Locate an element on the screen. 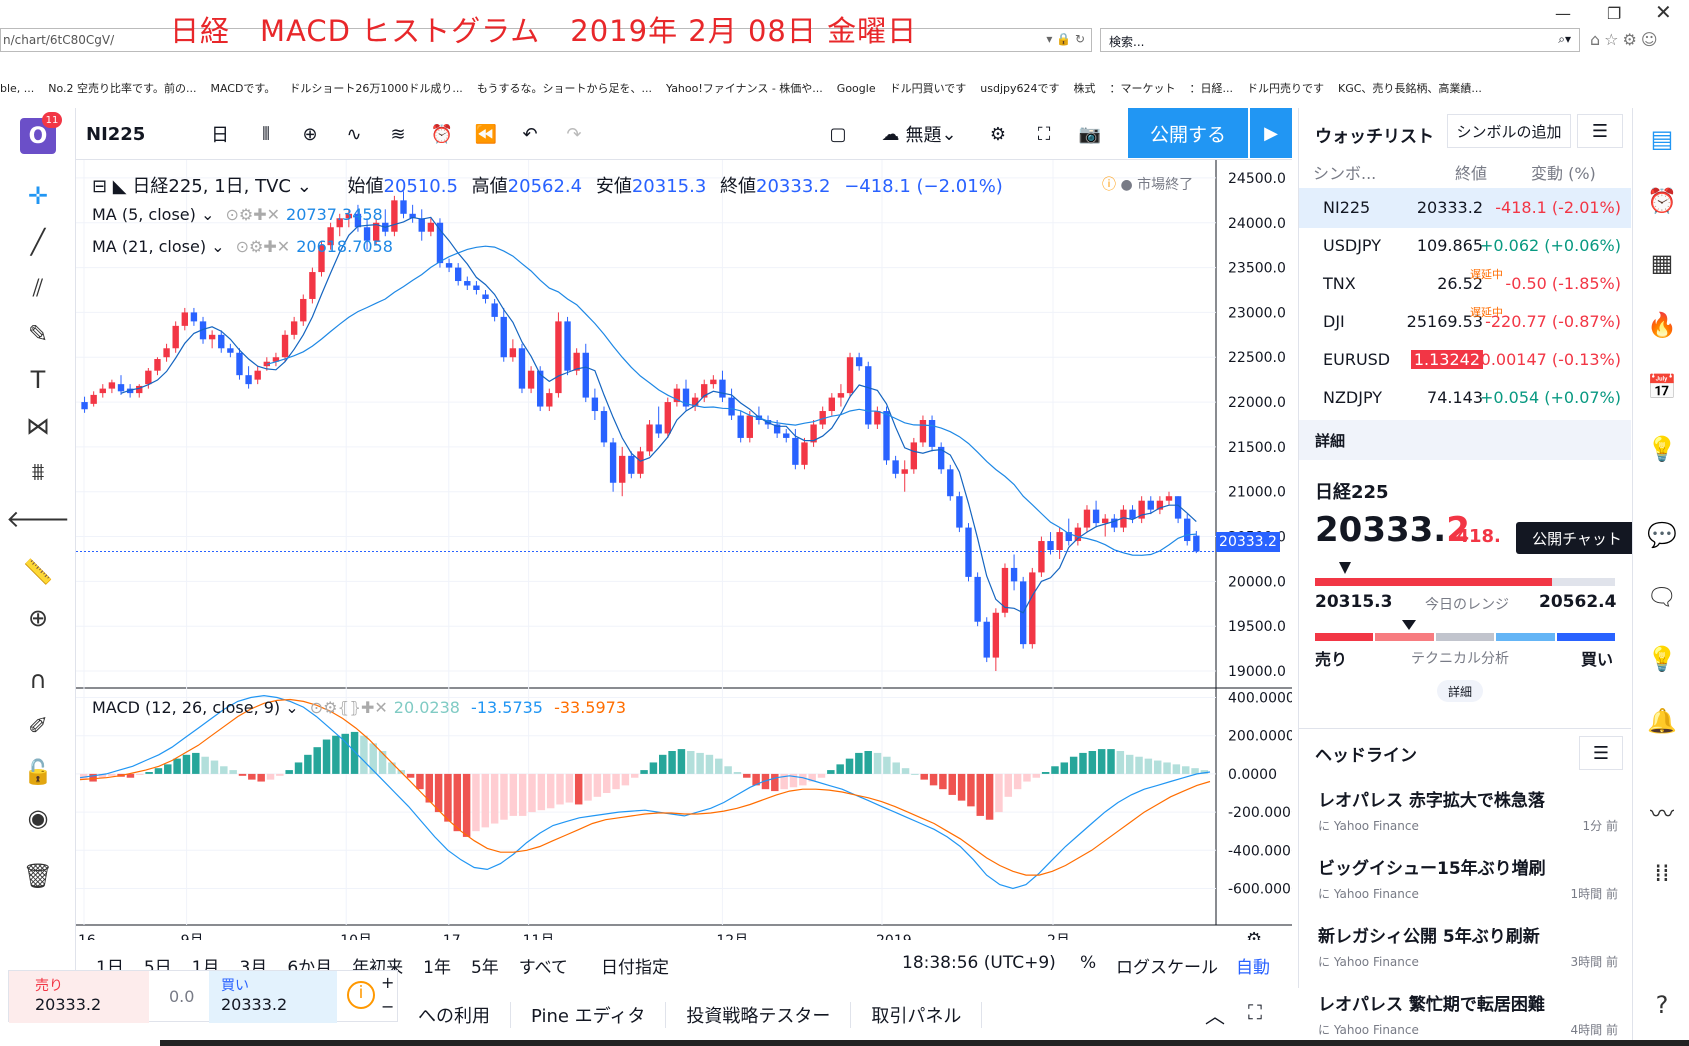 This screenshot has height=1046, width=1689. headline-item: レオパレス 繁忙期で転居困難に Yahoo Finance 4時間 前 is located at coordinates (1468, 1014).